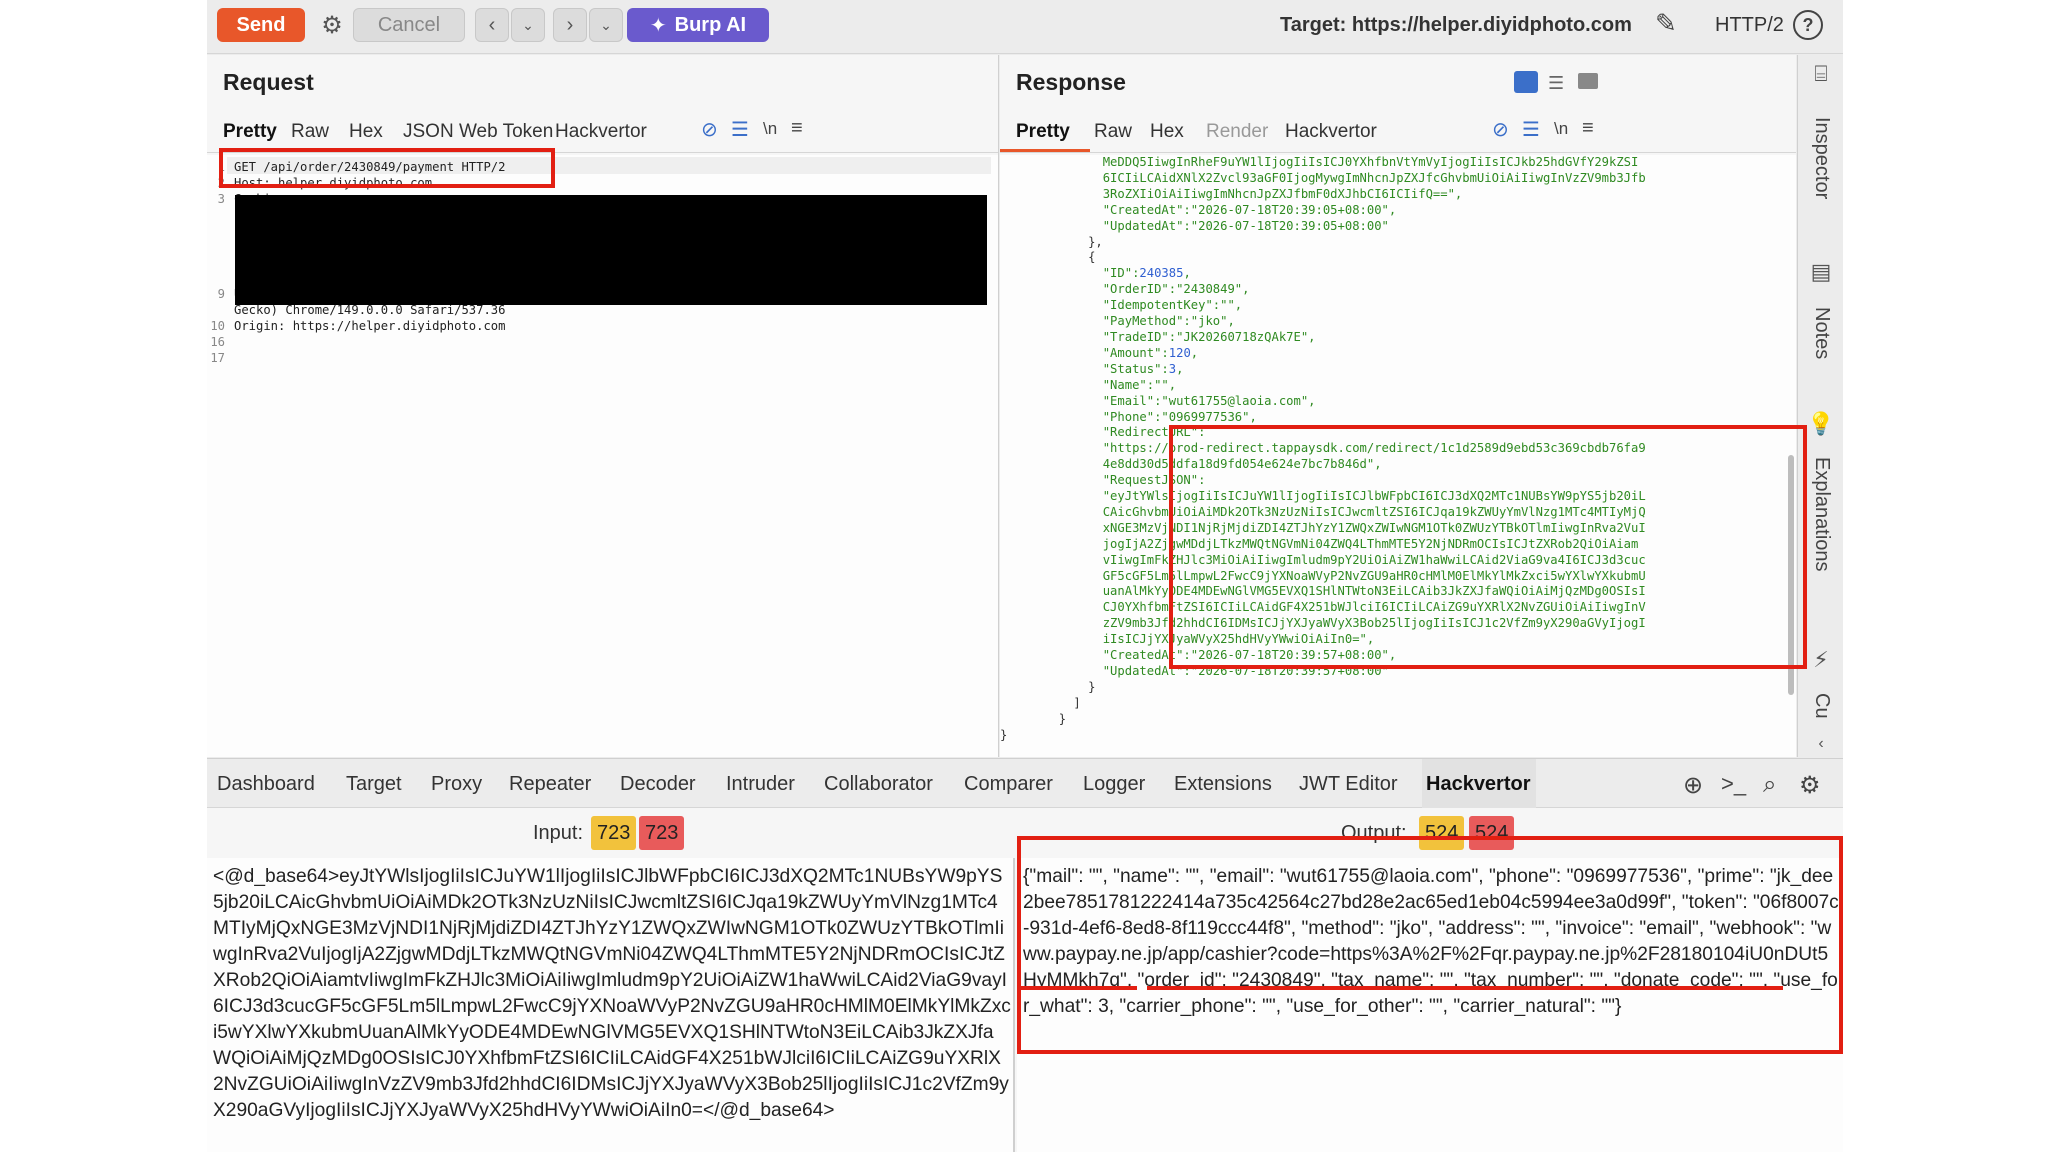 The image size is (2048, 1152). What do you see at coordinates (1158, 400) in the screenshot?
I see `response-code-line: "Email":"wut61755@laoia.com",` at bounding box center [1158, 400].